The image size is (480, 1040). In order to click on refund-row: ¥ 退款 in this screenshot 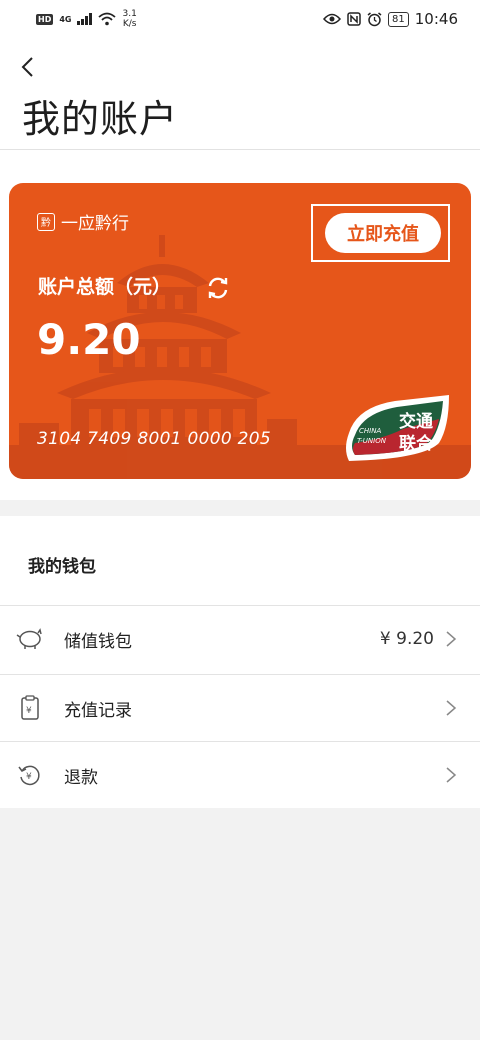, I will do `click(240, 774)`.